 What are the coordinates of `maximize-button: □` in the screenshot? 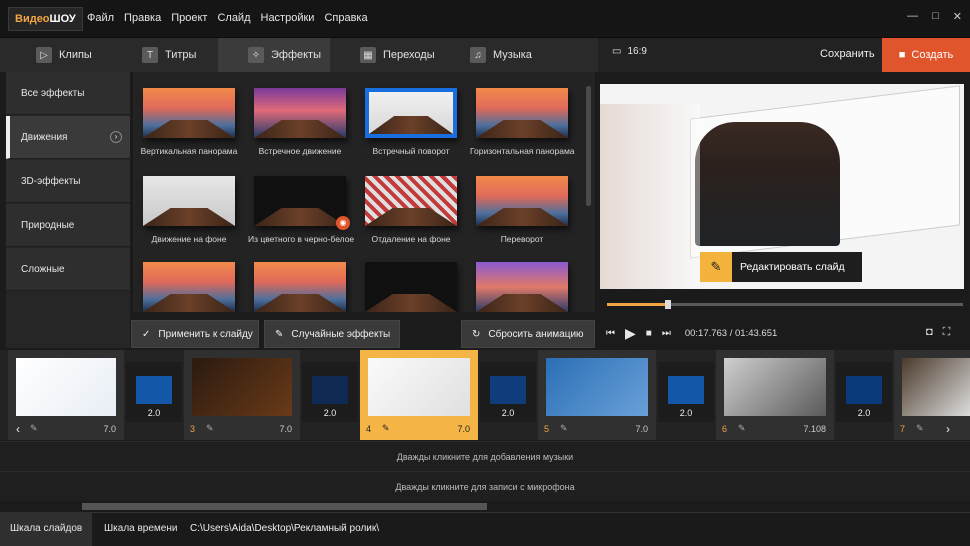 It's located at (935, 16).